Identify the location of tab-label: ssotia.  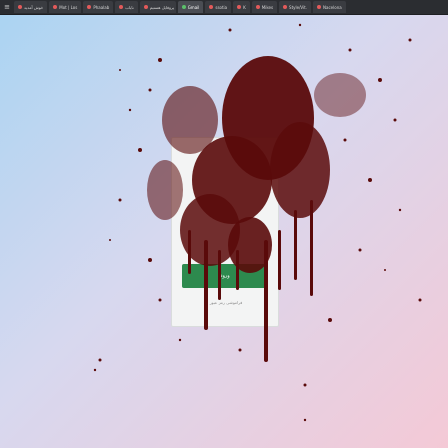
(221, 7).